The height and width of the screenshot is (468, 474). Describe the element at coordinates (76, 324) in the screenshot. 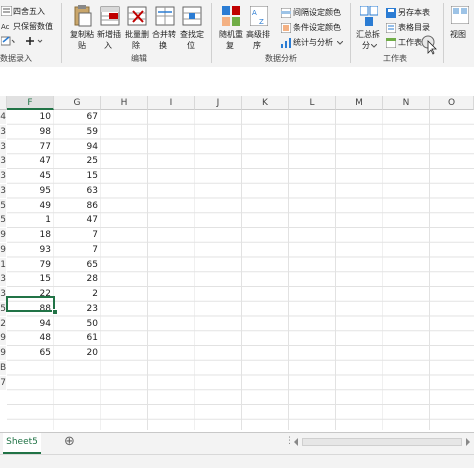

I see `cell-g: 50` at that location.